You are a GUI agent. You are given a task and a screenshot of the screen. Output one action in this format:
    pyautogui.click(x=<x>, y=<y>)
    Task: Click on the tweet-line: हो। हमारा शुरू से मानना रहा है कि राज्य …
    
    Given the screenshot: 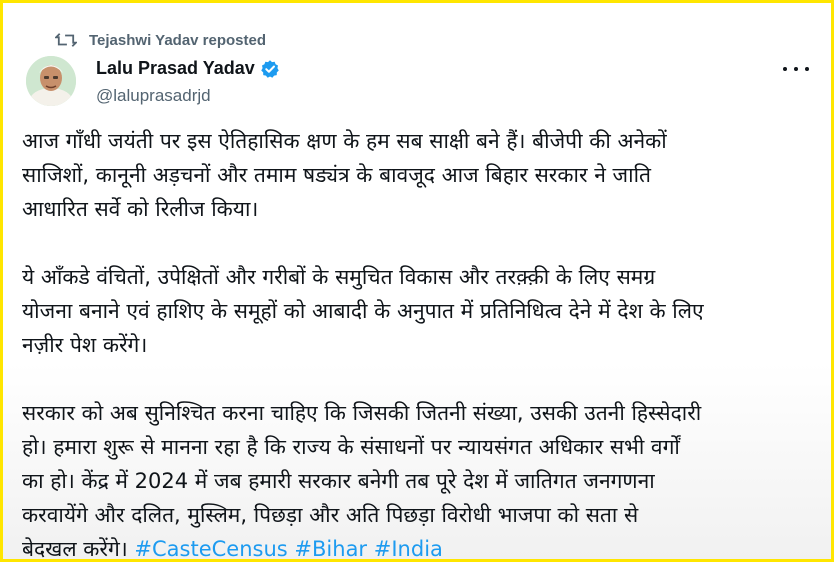 What is the action you would take?
    pyautogui.click(x=351, y=447)
    